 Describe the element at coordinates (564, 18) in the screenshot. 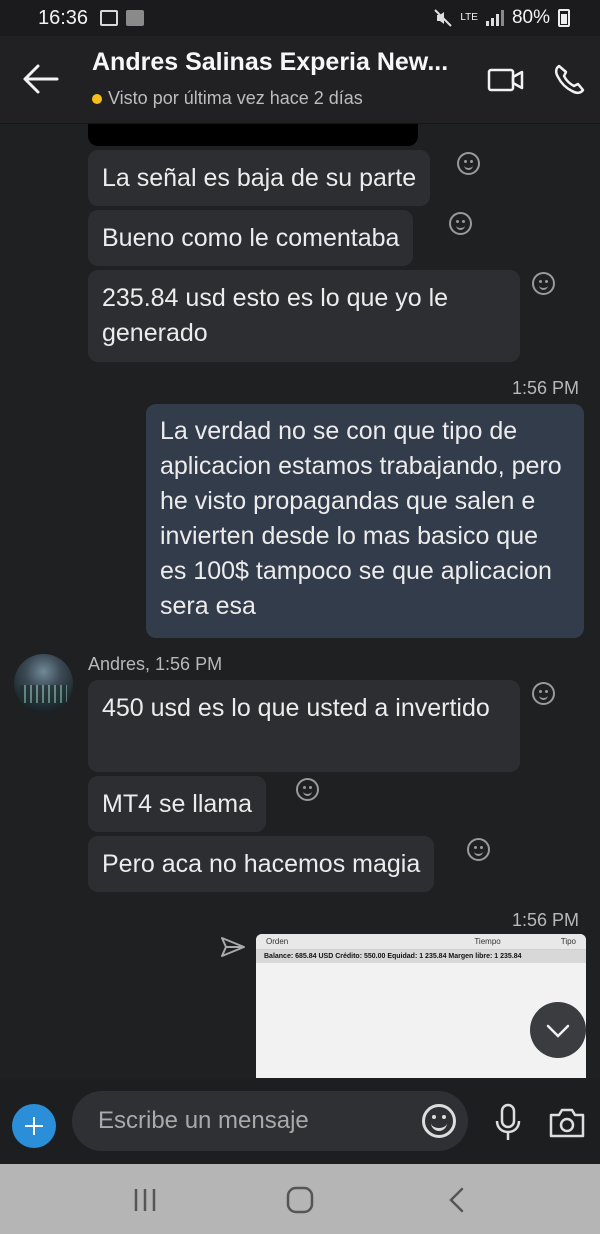

I see `battery-icon` at that location.